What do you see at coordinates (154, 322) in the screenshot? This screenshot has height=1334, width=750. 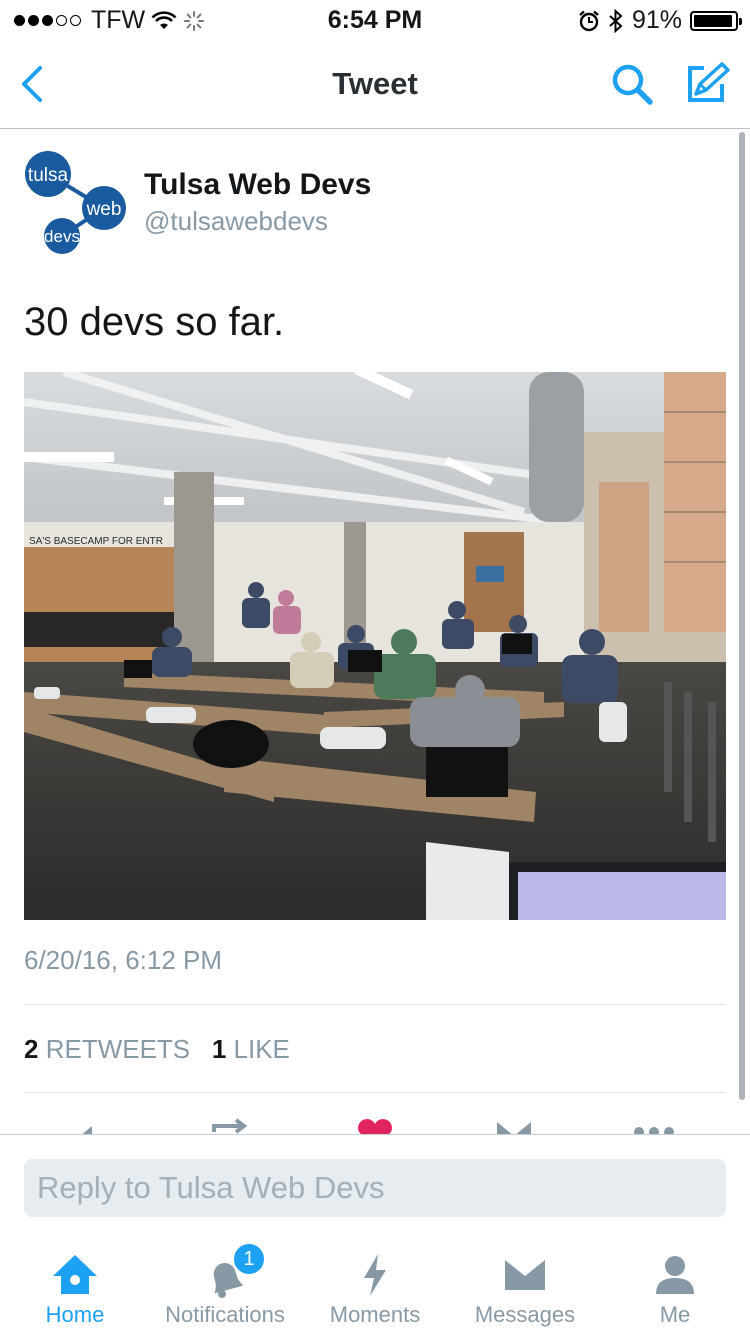 I see `tweet-text: 30 devs so far.` at bounding box center [154, 322].